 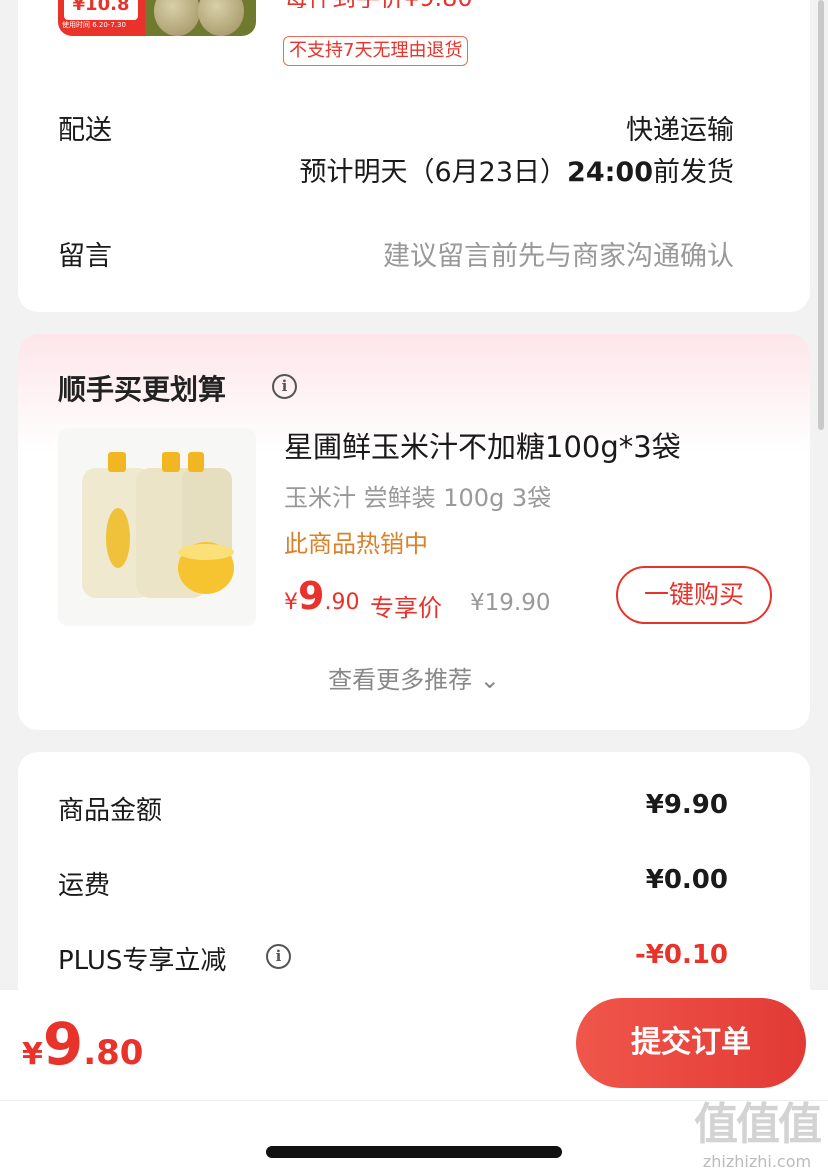 I want to click on summary-value: ¥9.90, so click(x=686, y=805).